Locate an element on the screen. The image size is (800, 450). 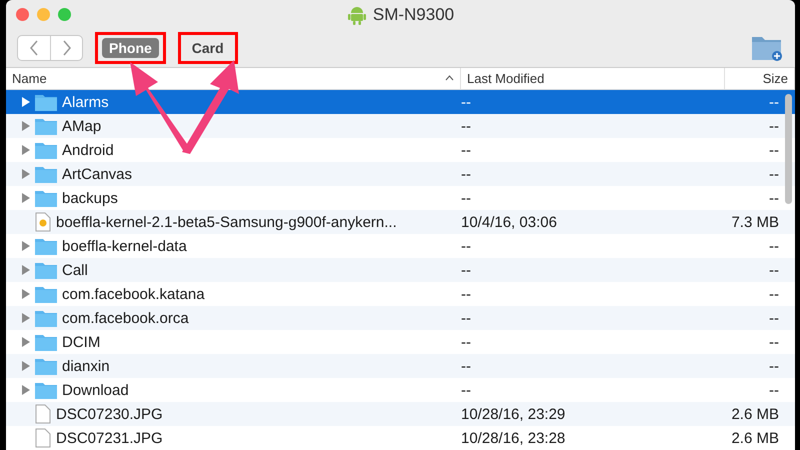
file-name: DSC07231.JPG is located at coordinates (109, 438).